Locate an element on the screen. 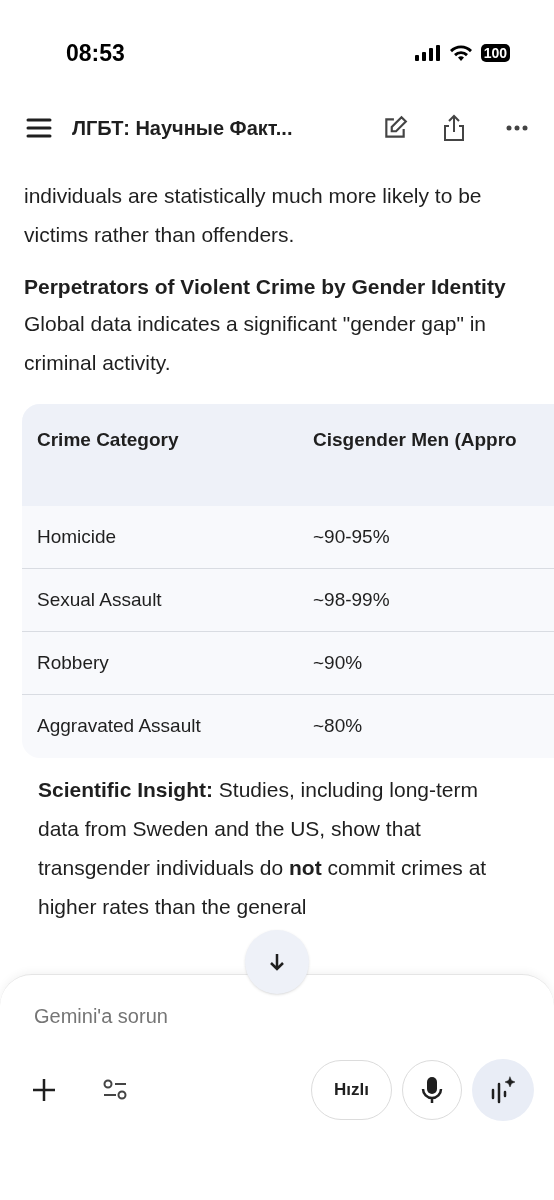  battery-indicator: 100 is located at coordinates (495, 53).